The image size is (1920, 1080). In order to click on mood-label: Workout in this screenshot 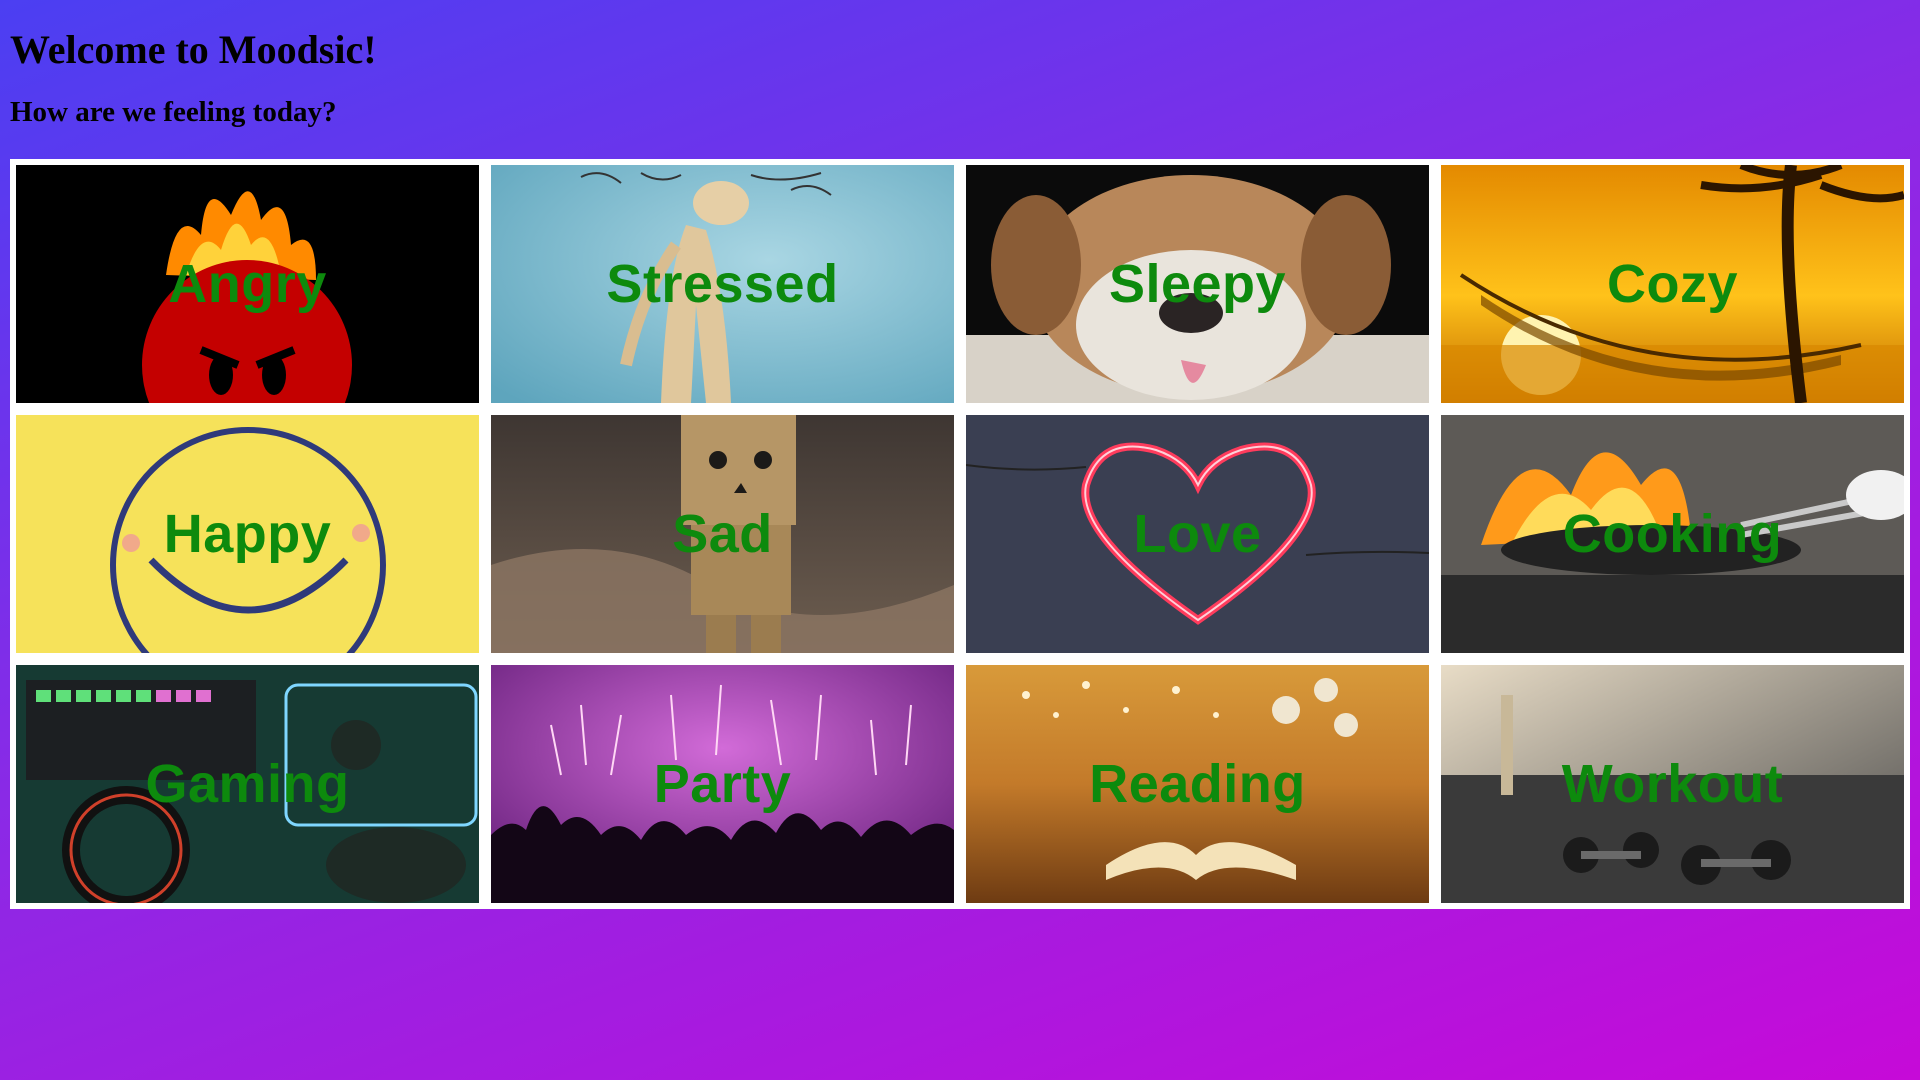, I will do `click(1672, 784)`.